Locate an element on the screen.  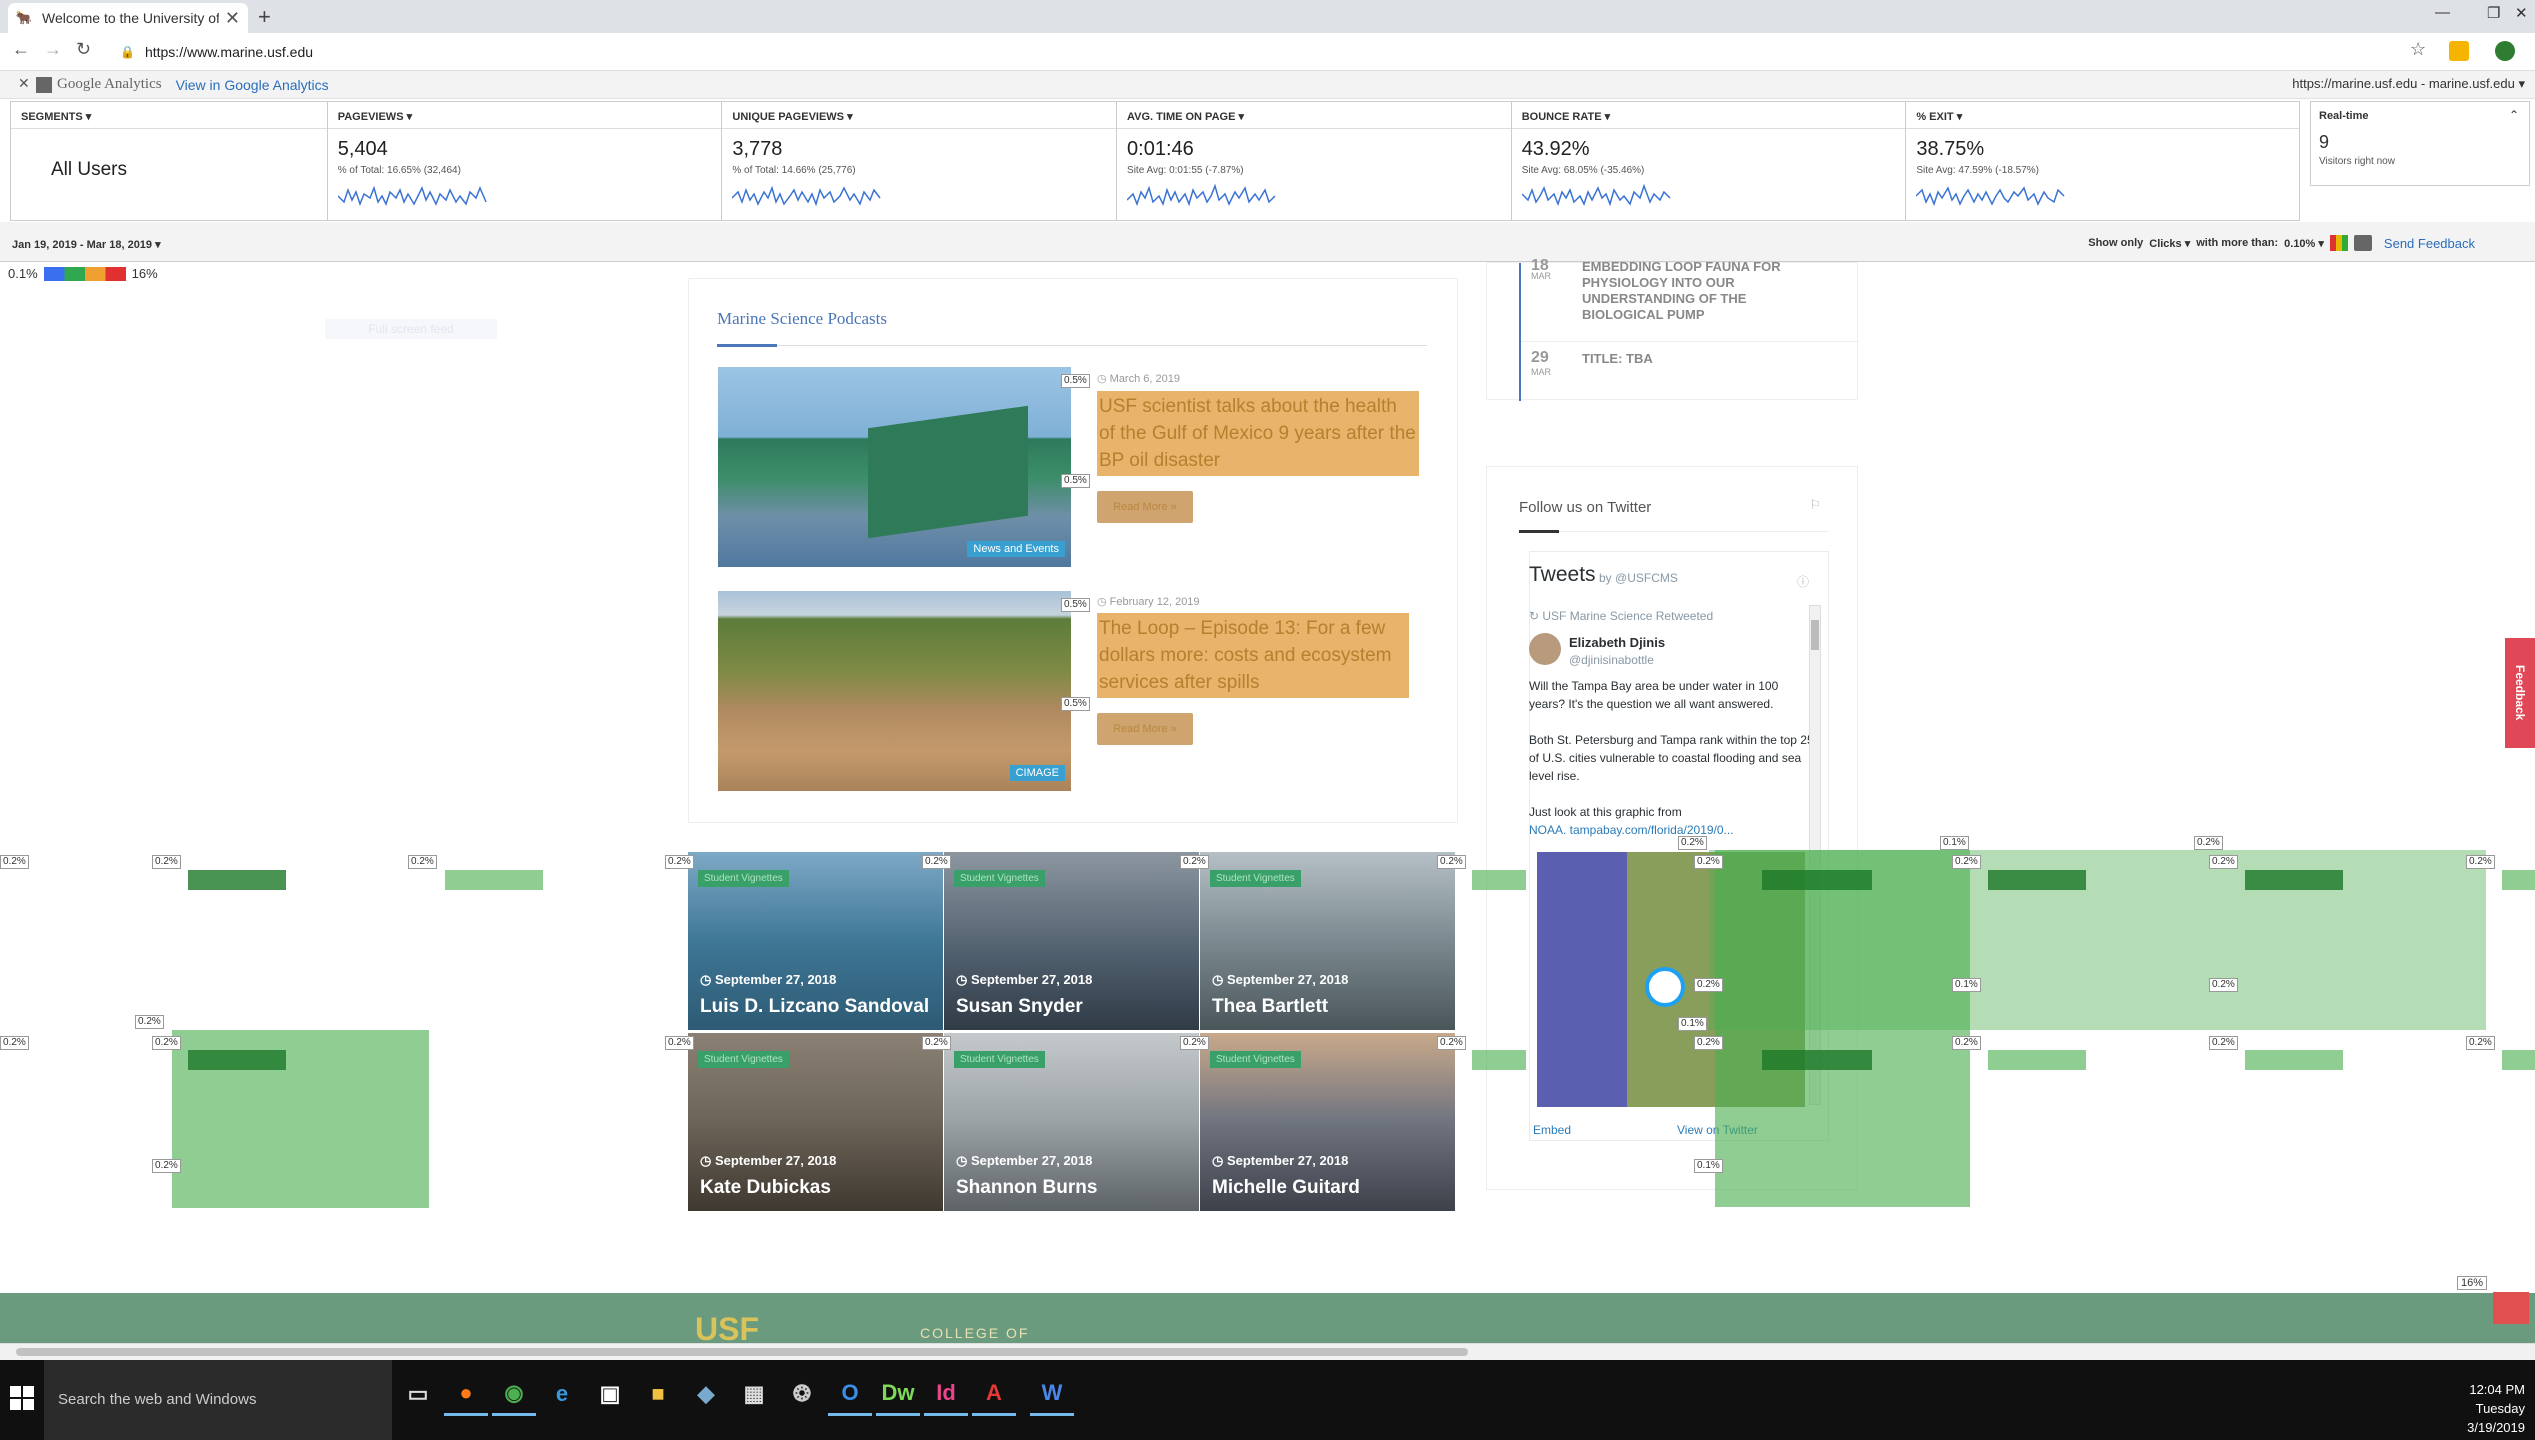
app-icon: ◆ is located at coordinates (706, 1394).